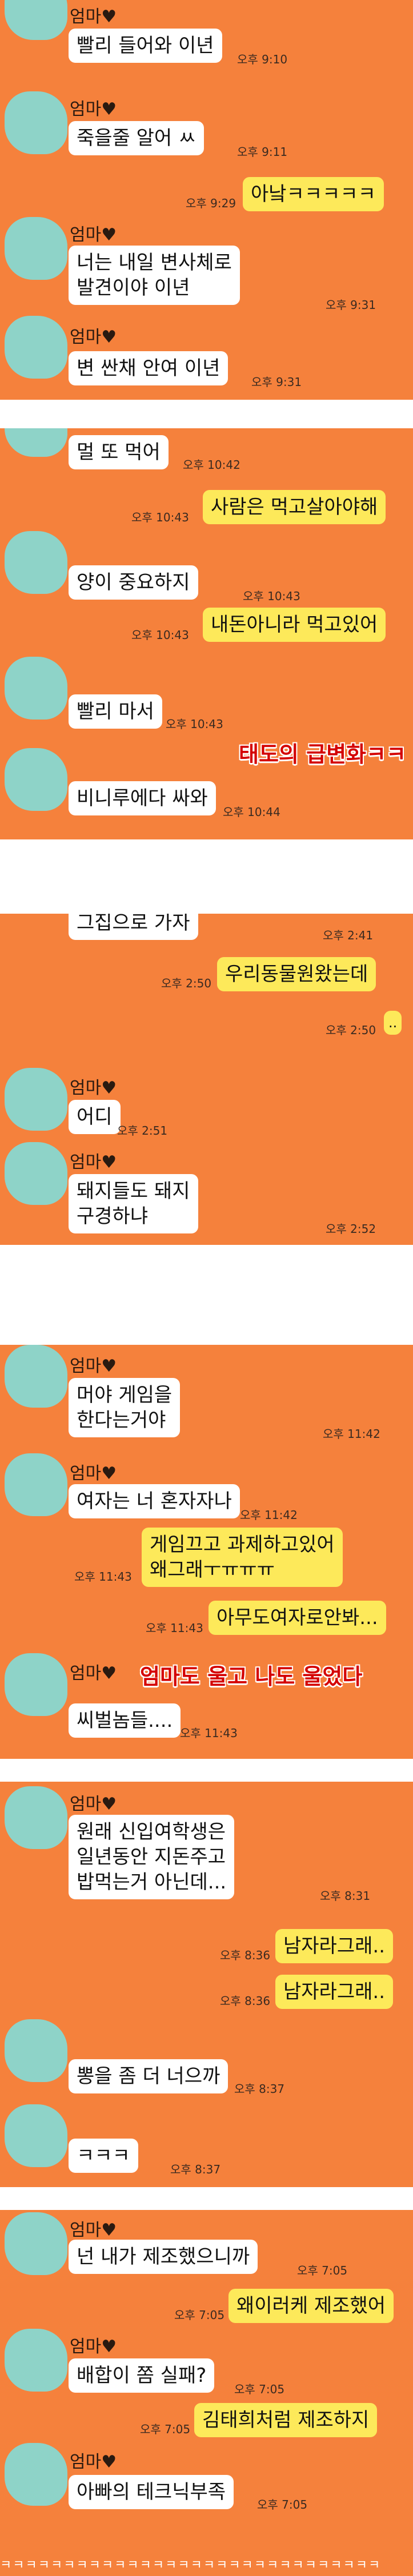 The width and height of the screenshot is (413, 2576). I want to click on message-time: 오후 8:37, so click(195, 2169).